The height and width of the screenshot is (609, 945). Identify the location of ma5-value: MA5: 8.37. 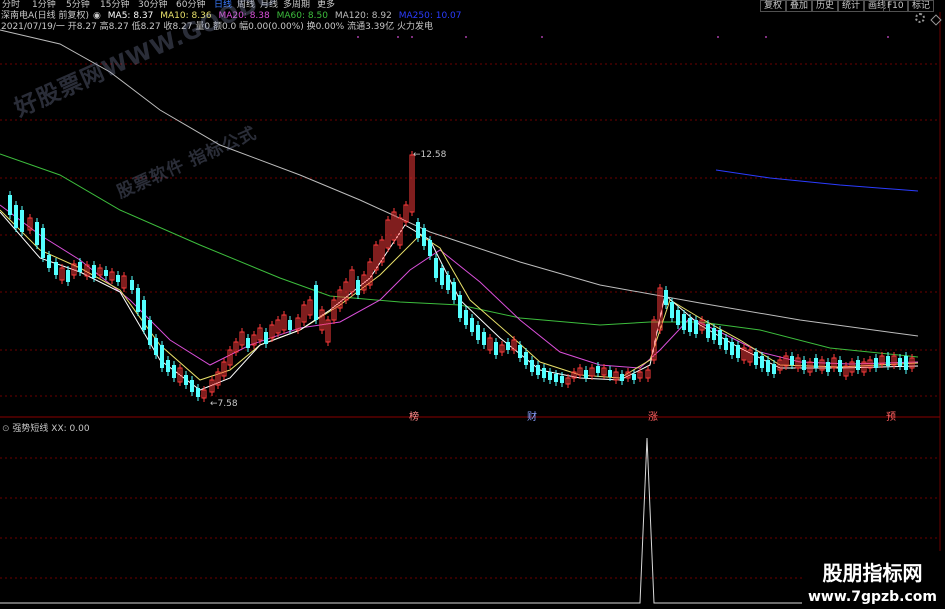
(130, 16).